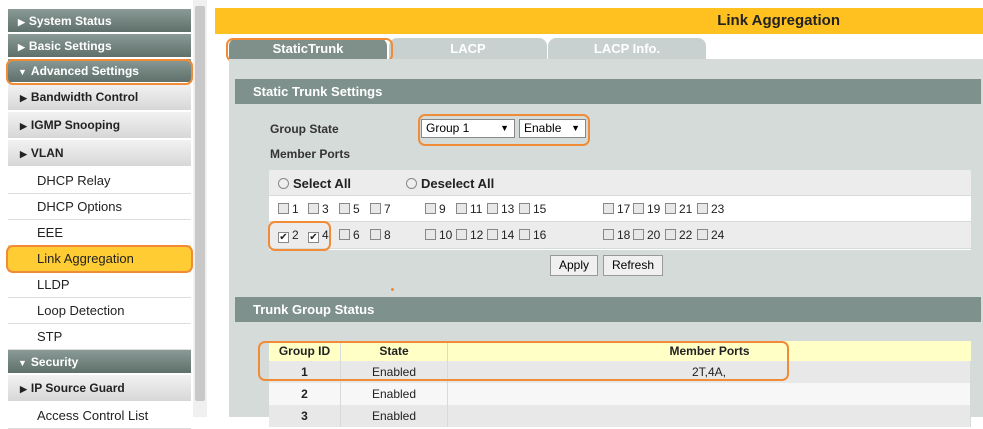  I want to click on port-11-checkbox: 11, so click(469, 209).